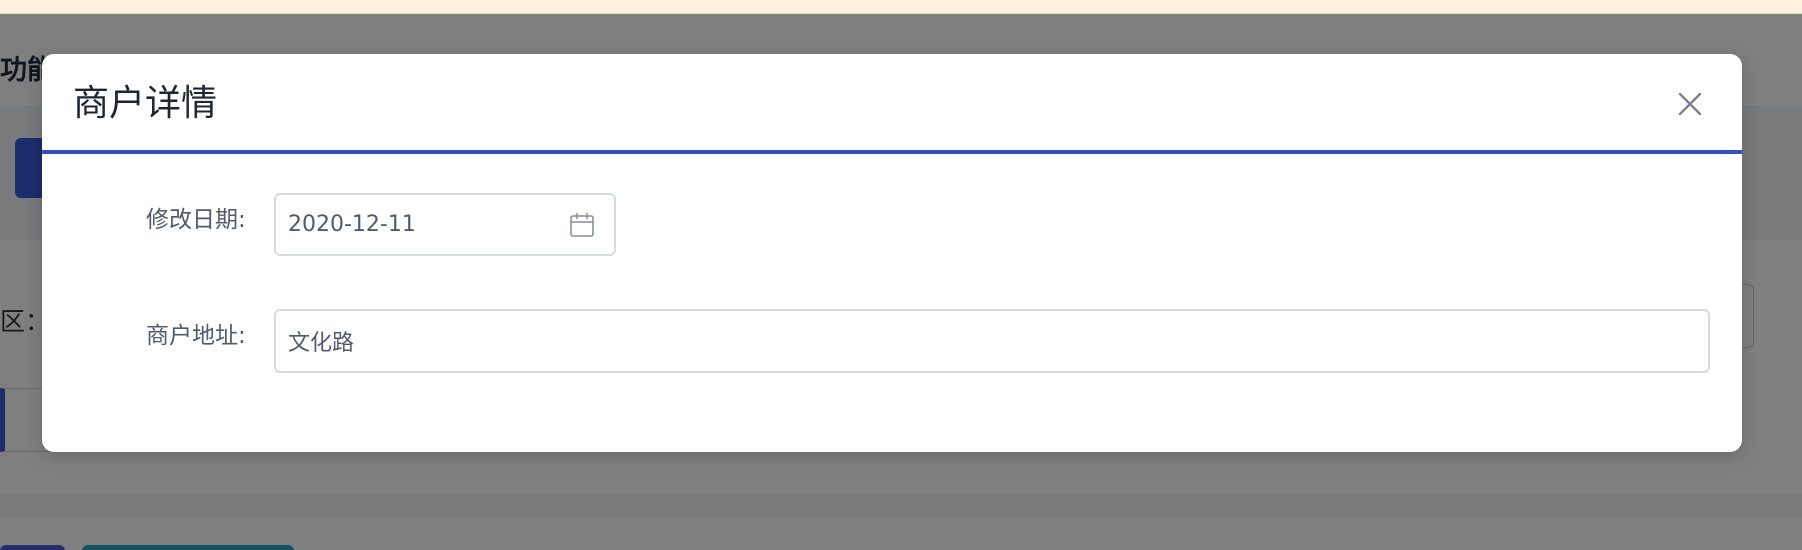  I want to click on close-icon, so click(1690, 104).